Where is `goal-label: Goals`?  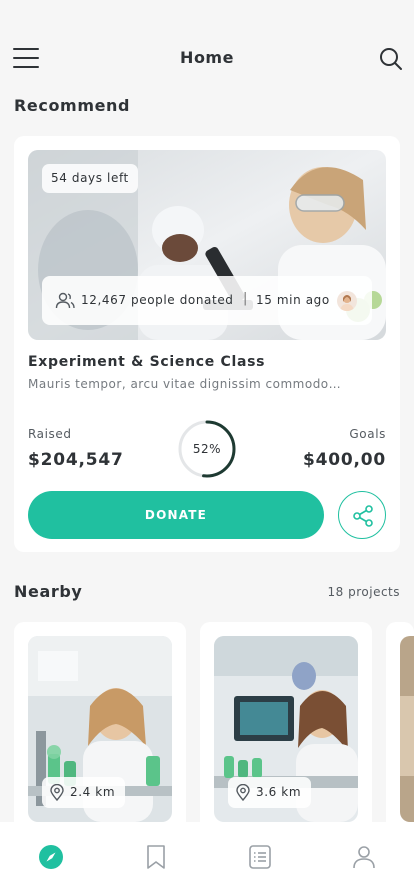
goal-label: Goals is located at coordinates (367, 434).